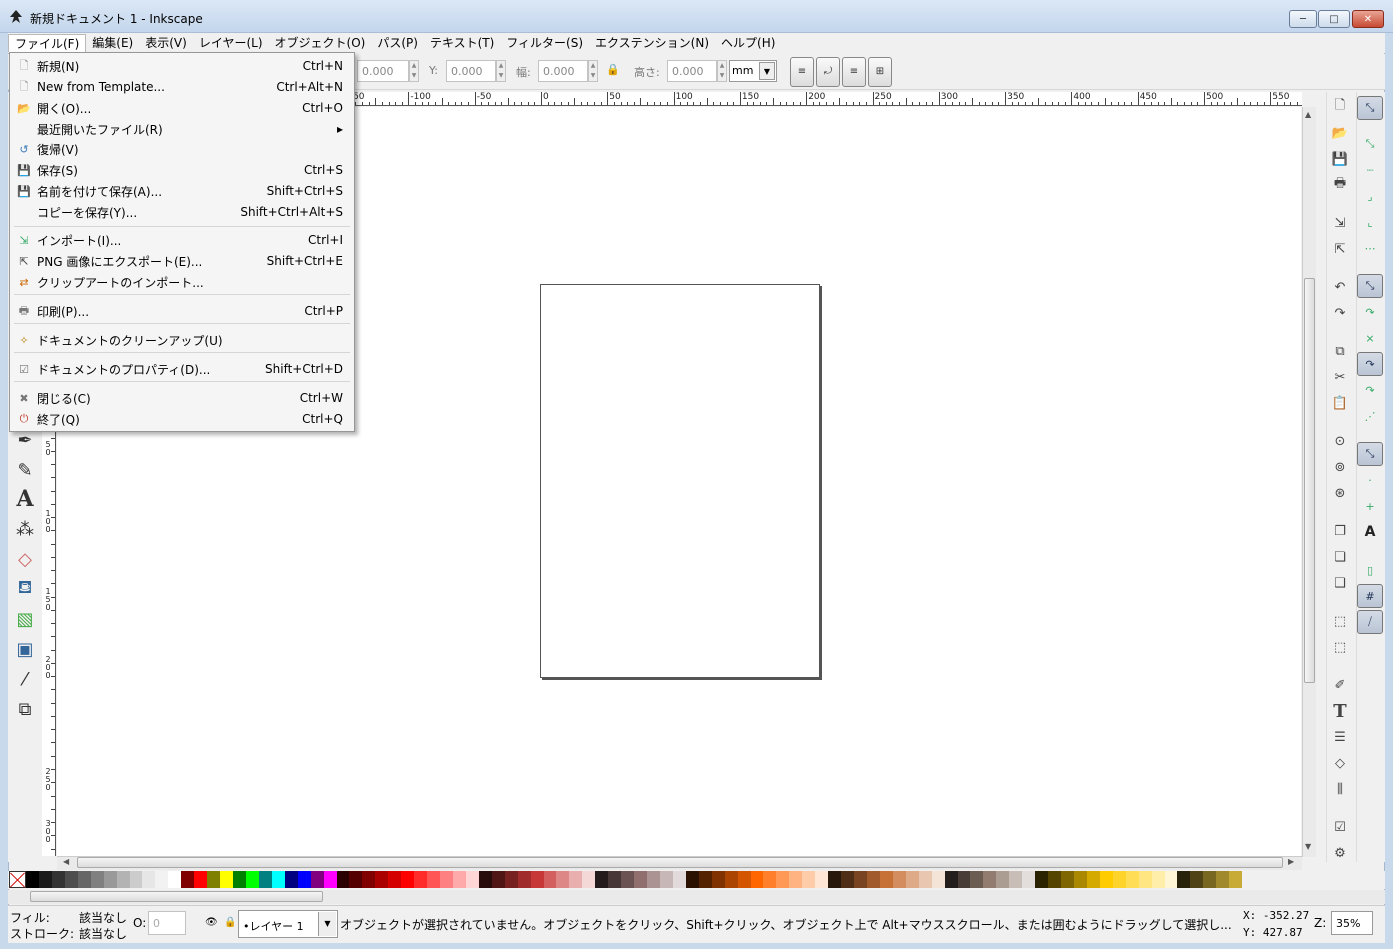 This screenshot has width=1393, height=949. I want to click on gradient-tool-icon: ▧, so click(25, 619).